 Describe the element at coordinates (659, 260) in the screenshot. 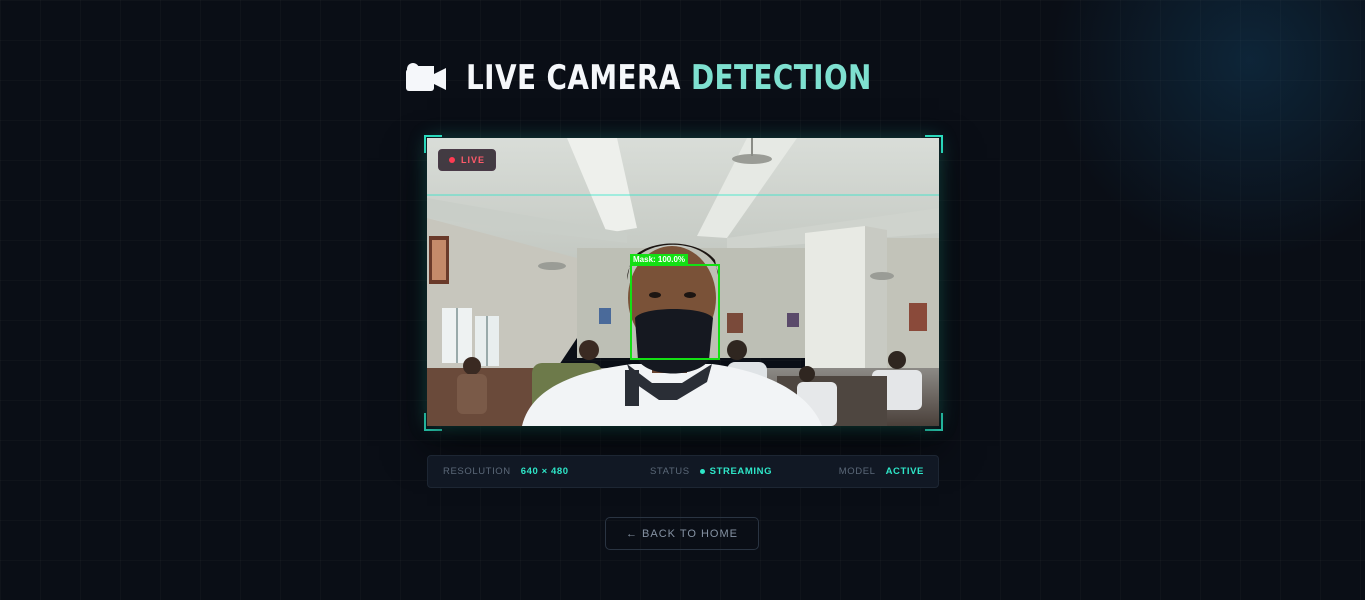

I see `detection-label: Mask: 100.0%` at that location.